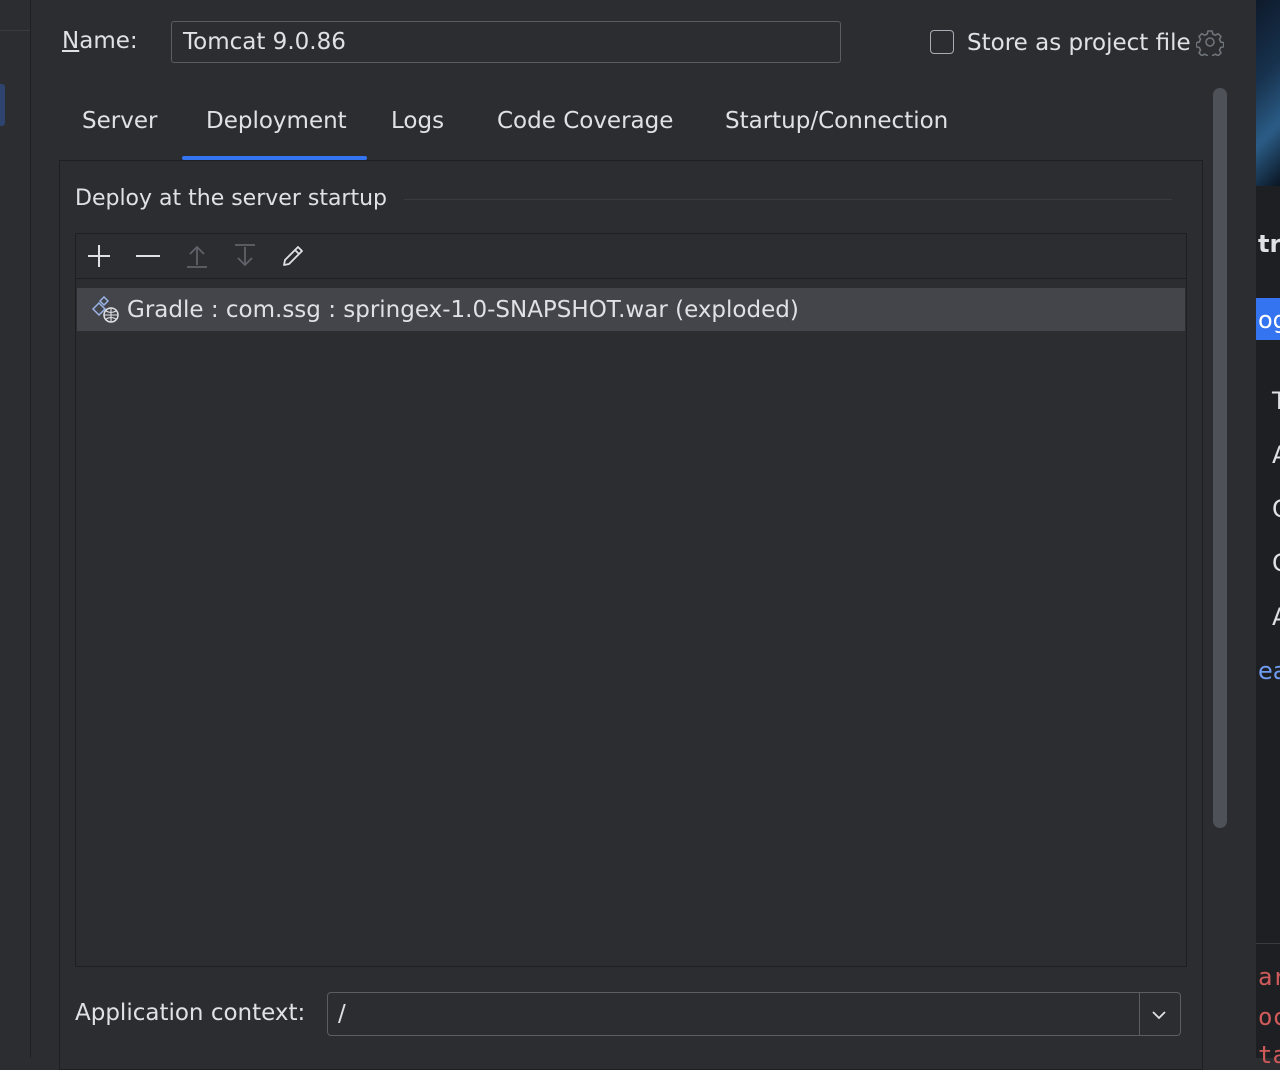 This screenshot has height=1070, width=1280. I want to click on tab-code-coverage: Code Coverage, so click(585, 121).